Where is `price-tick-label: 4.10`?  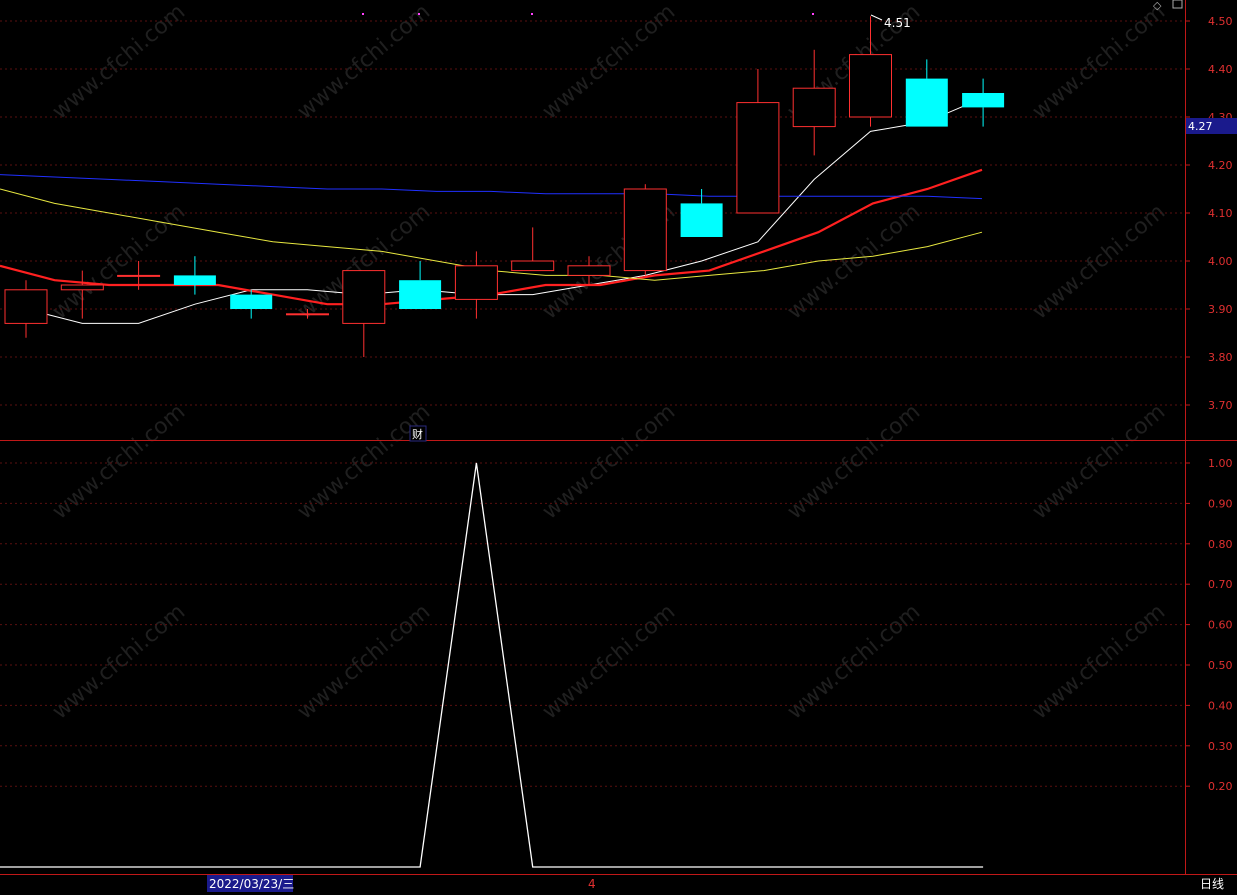
price-tick-label: 4.10 is located at coordinates (1220, 213).